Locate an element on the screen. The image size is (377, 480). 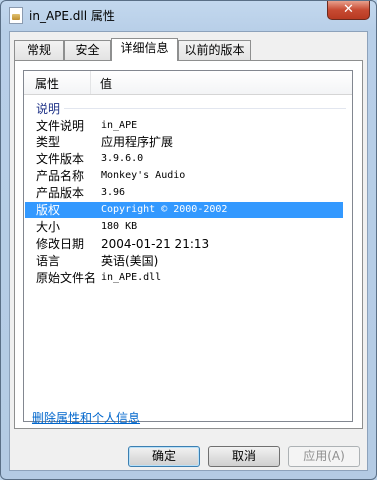
table-row: 文件说明 in_APE is located at coordinates (184, 126).